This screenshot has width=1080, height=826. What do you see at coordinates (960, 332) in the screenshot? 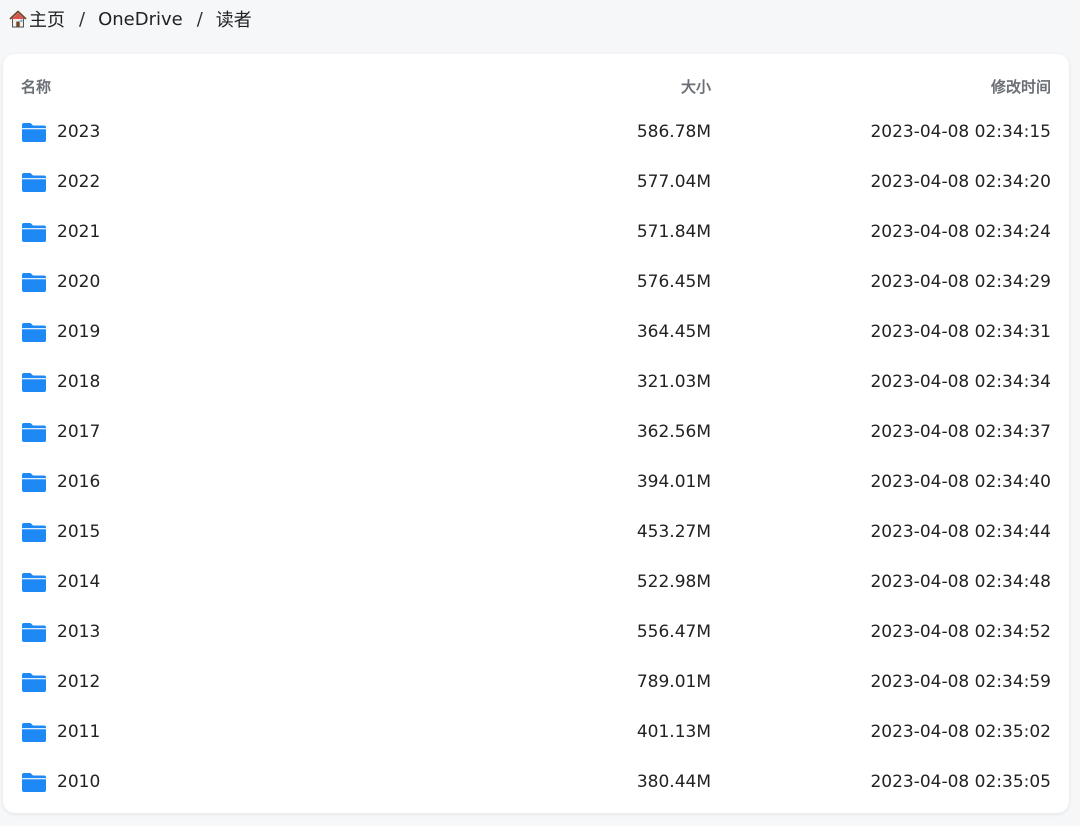
I see `folder-modified-time: 2023-04-08 02:34:31` at bounding box center [960, 332].